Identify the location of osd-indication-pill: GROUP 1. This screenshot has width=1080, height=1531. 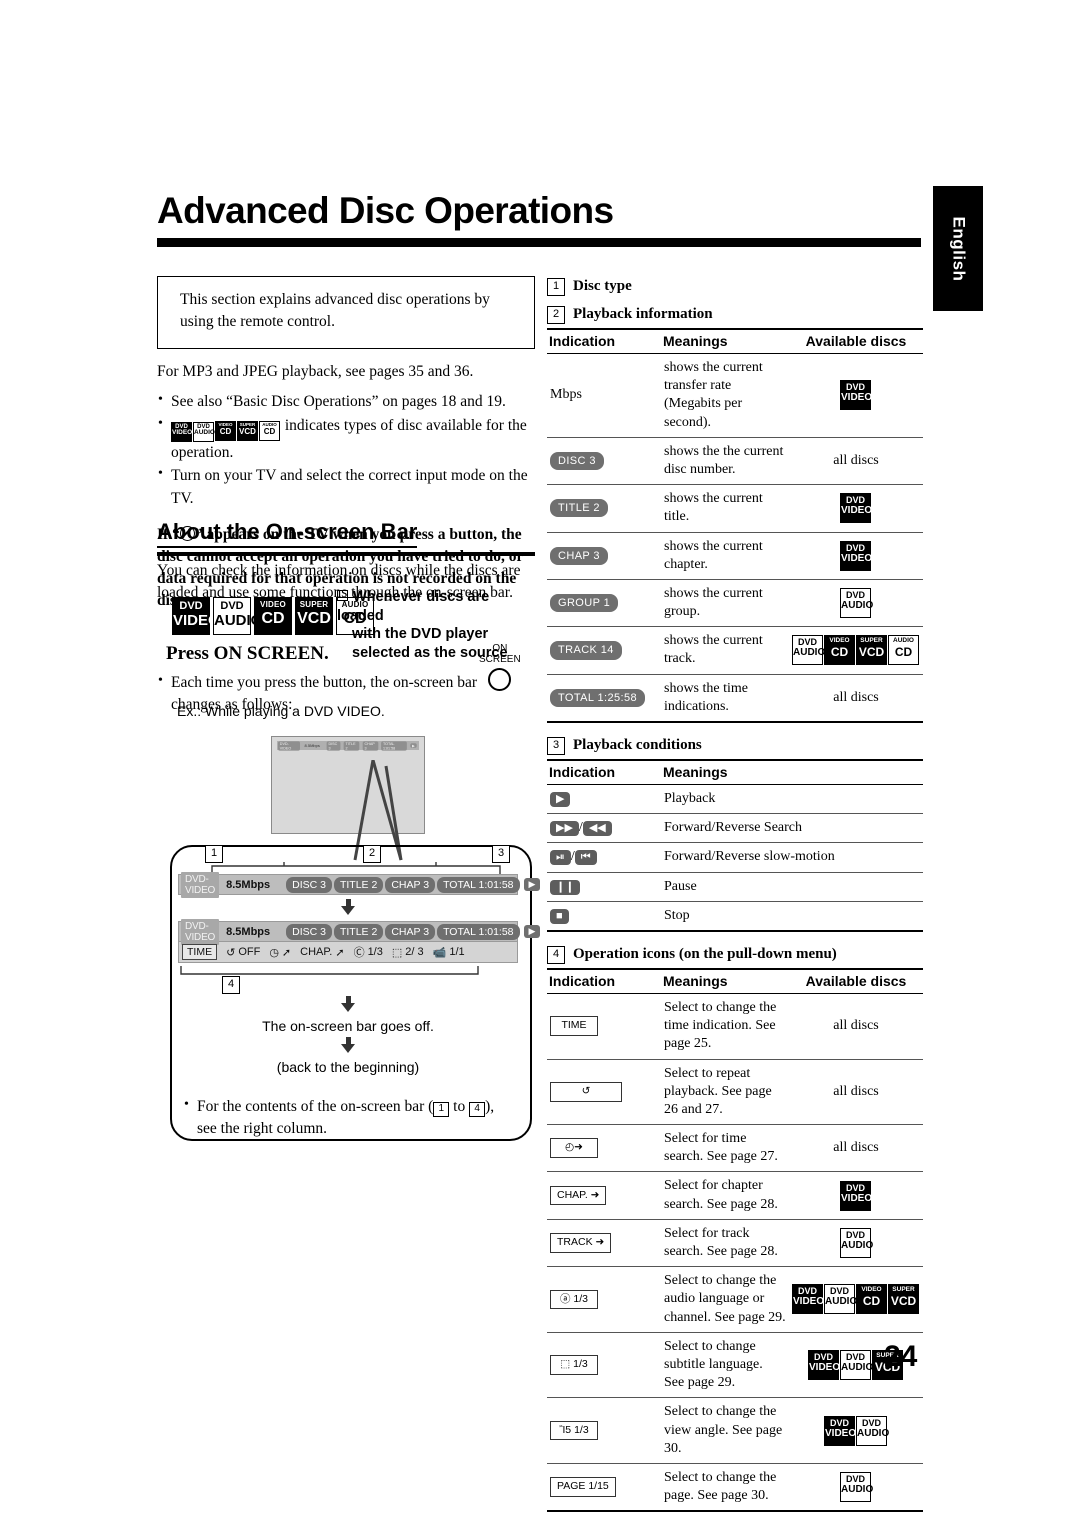
(584, 603).